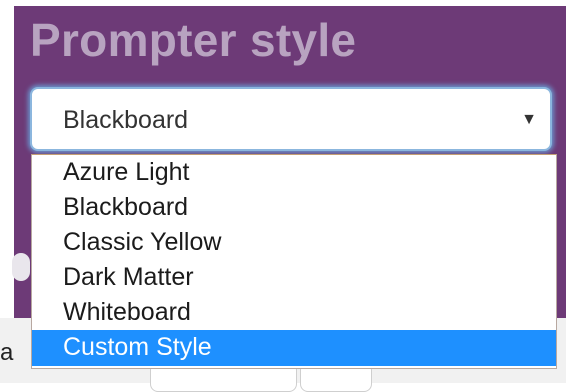 This screenshot has height=392, width=566. Describe the element at coordinates (294, 207) in the screenshot. I see `option-blackboard: Blackboard` at that location.